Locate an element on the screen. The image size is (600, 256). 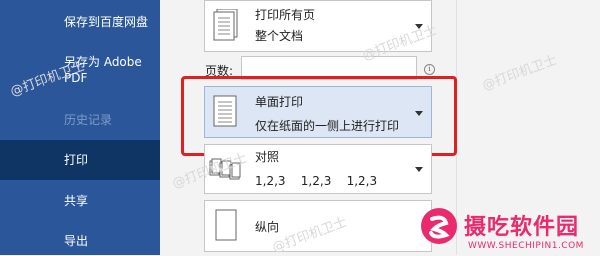
page-stack-icon is located at coordinates (225, 25).